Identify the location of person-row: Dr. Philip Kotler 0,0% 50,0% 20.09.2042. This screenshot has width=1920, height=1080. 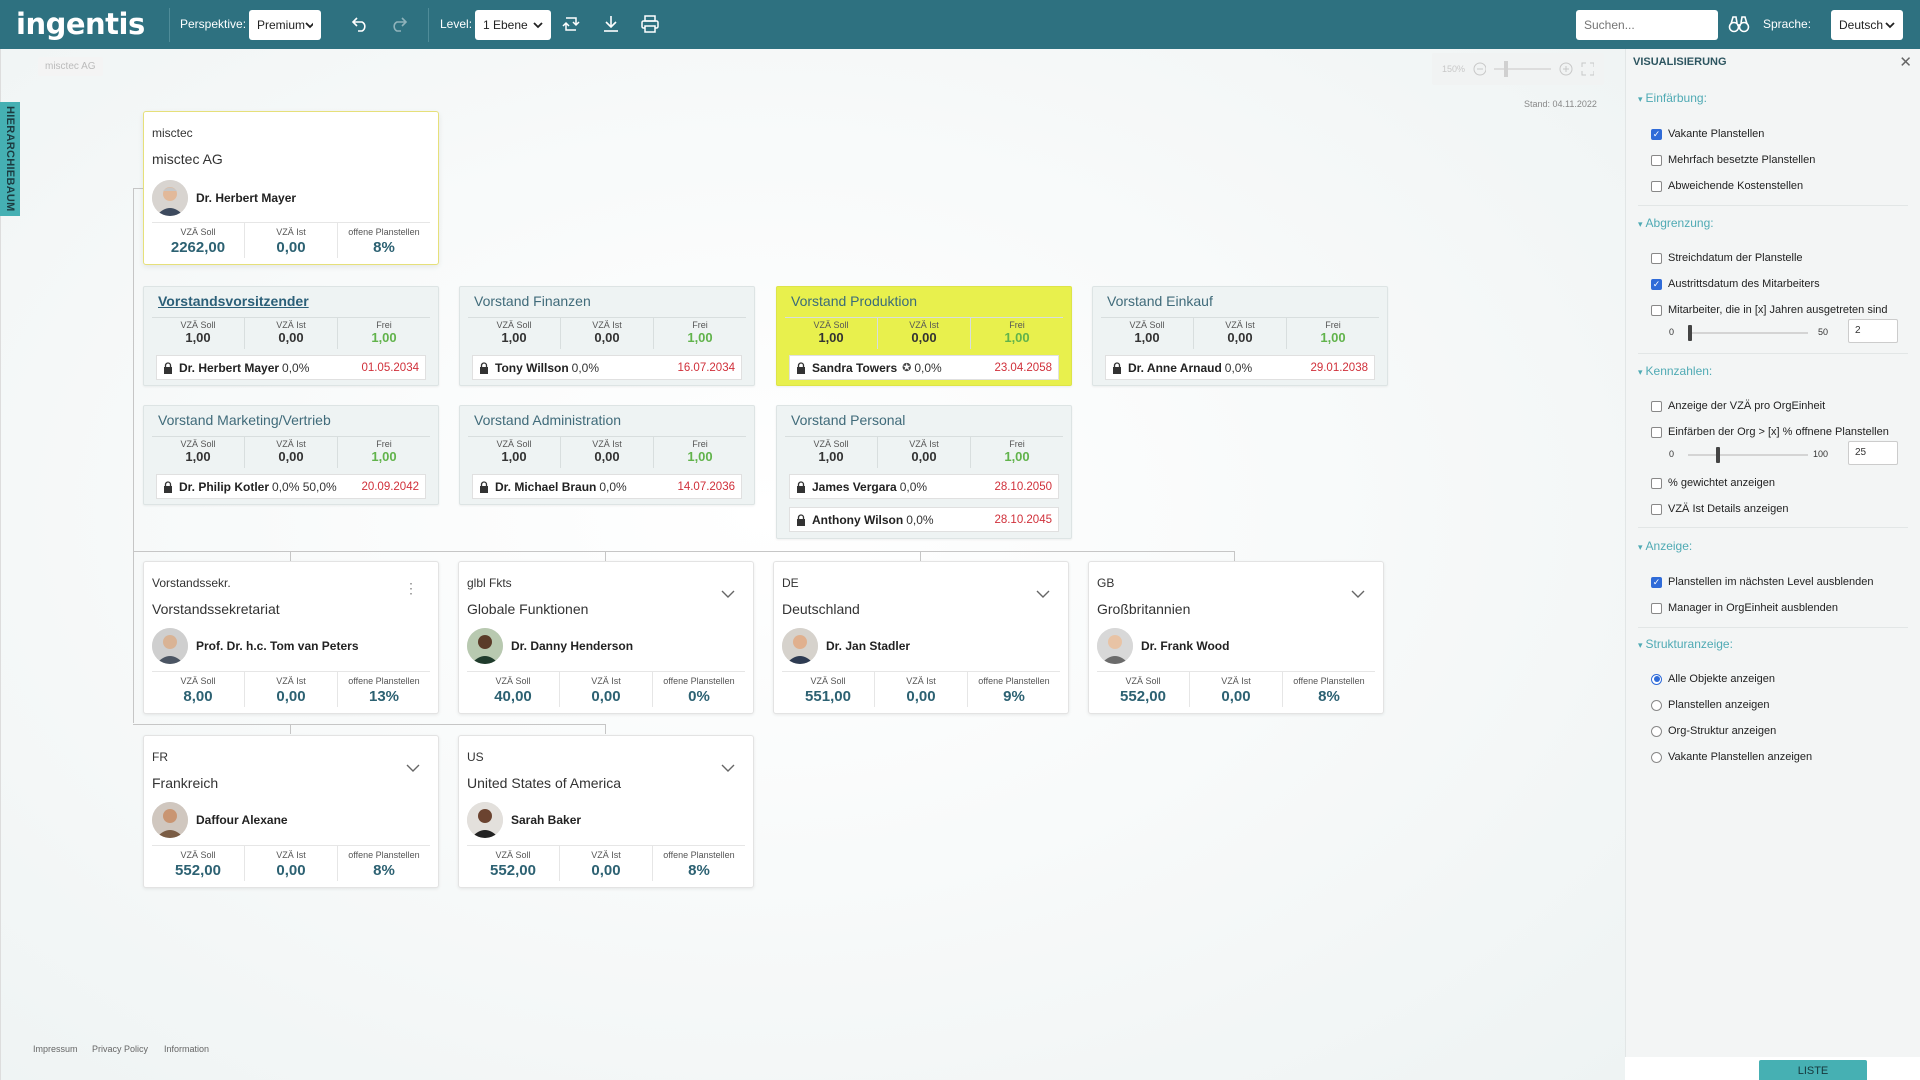
(291, 486).